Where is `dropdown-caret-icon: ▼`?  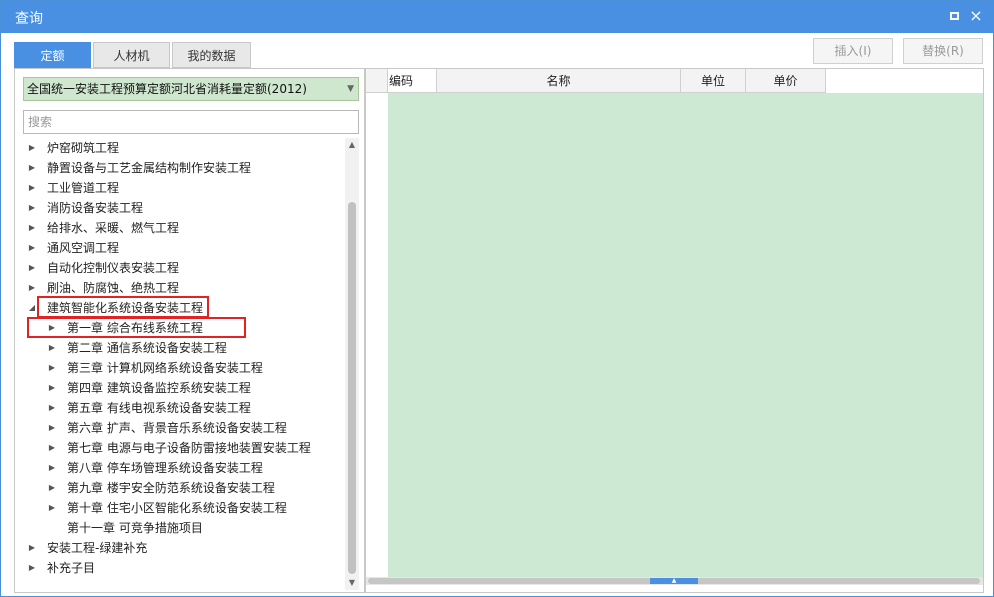 dropdown-caret-icon: ▼ is located at coordinates (350, 89).